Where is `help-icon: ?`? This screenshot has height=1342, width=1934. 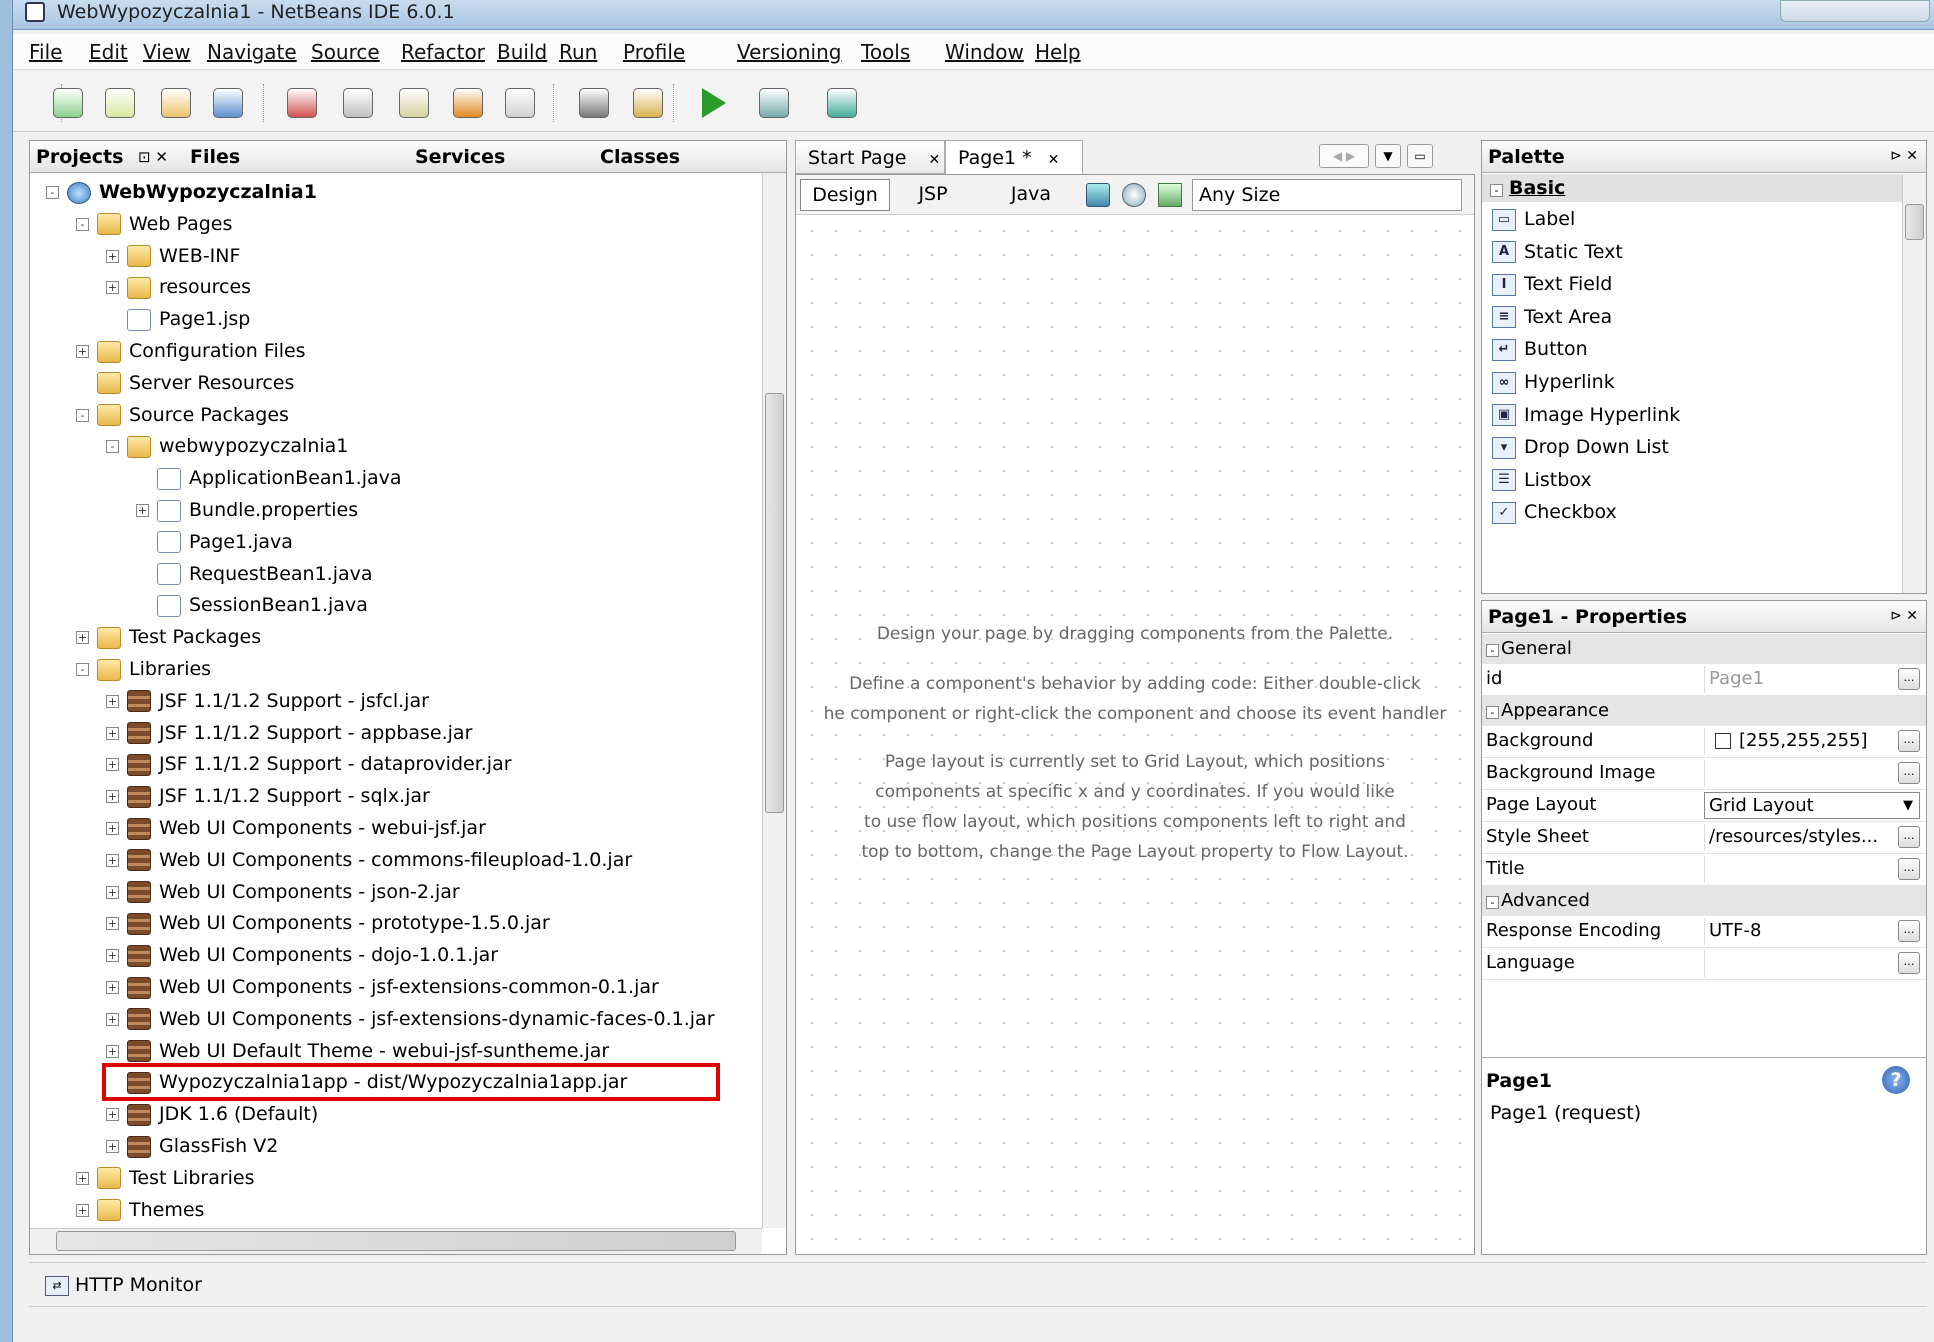
help-icon: ? is located at coordinates (1896, 1080).